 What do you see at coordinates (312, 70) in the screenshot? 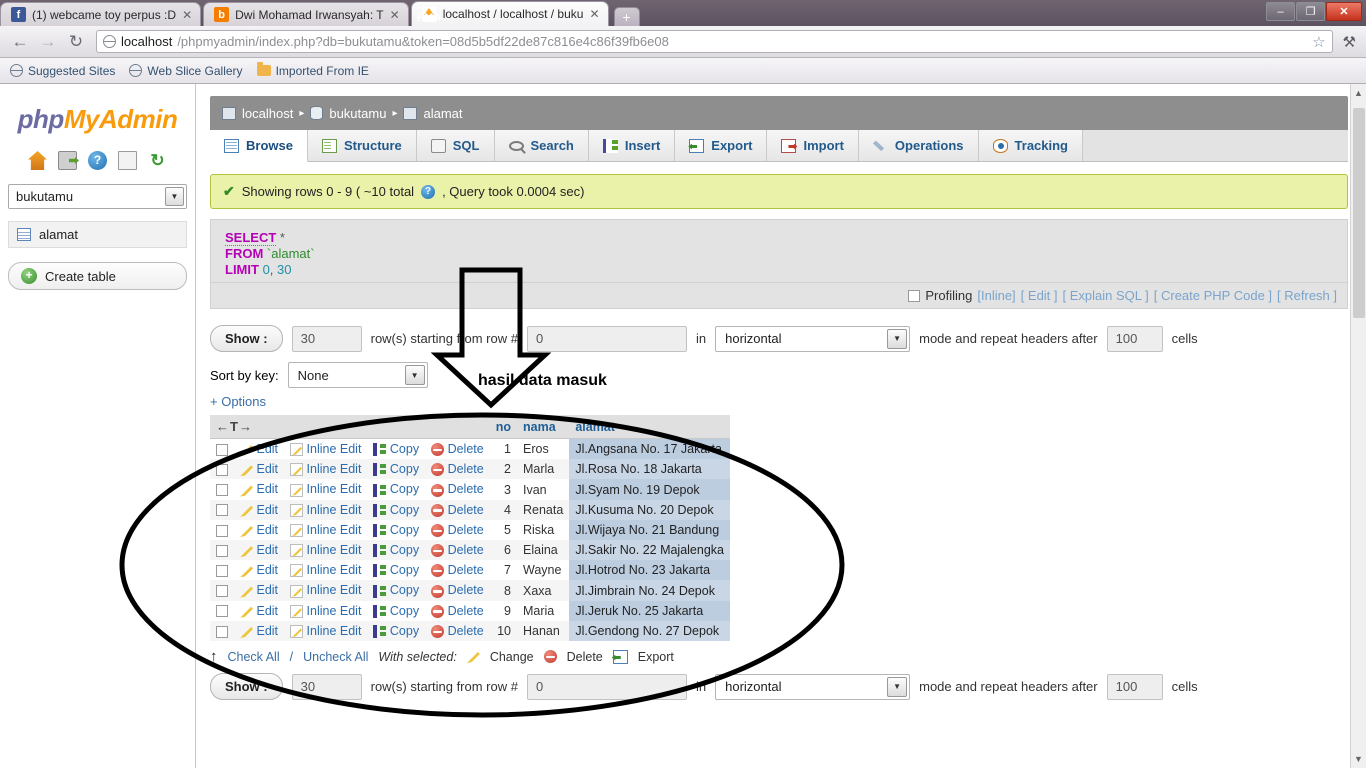
I see `bookmark-imported-from-ie: Imported From IE` at bounding box center [312, 70].